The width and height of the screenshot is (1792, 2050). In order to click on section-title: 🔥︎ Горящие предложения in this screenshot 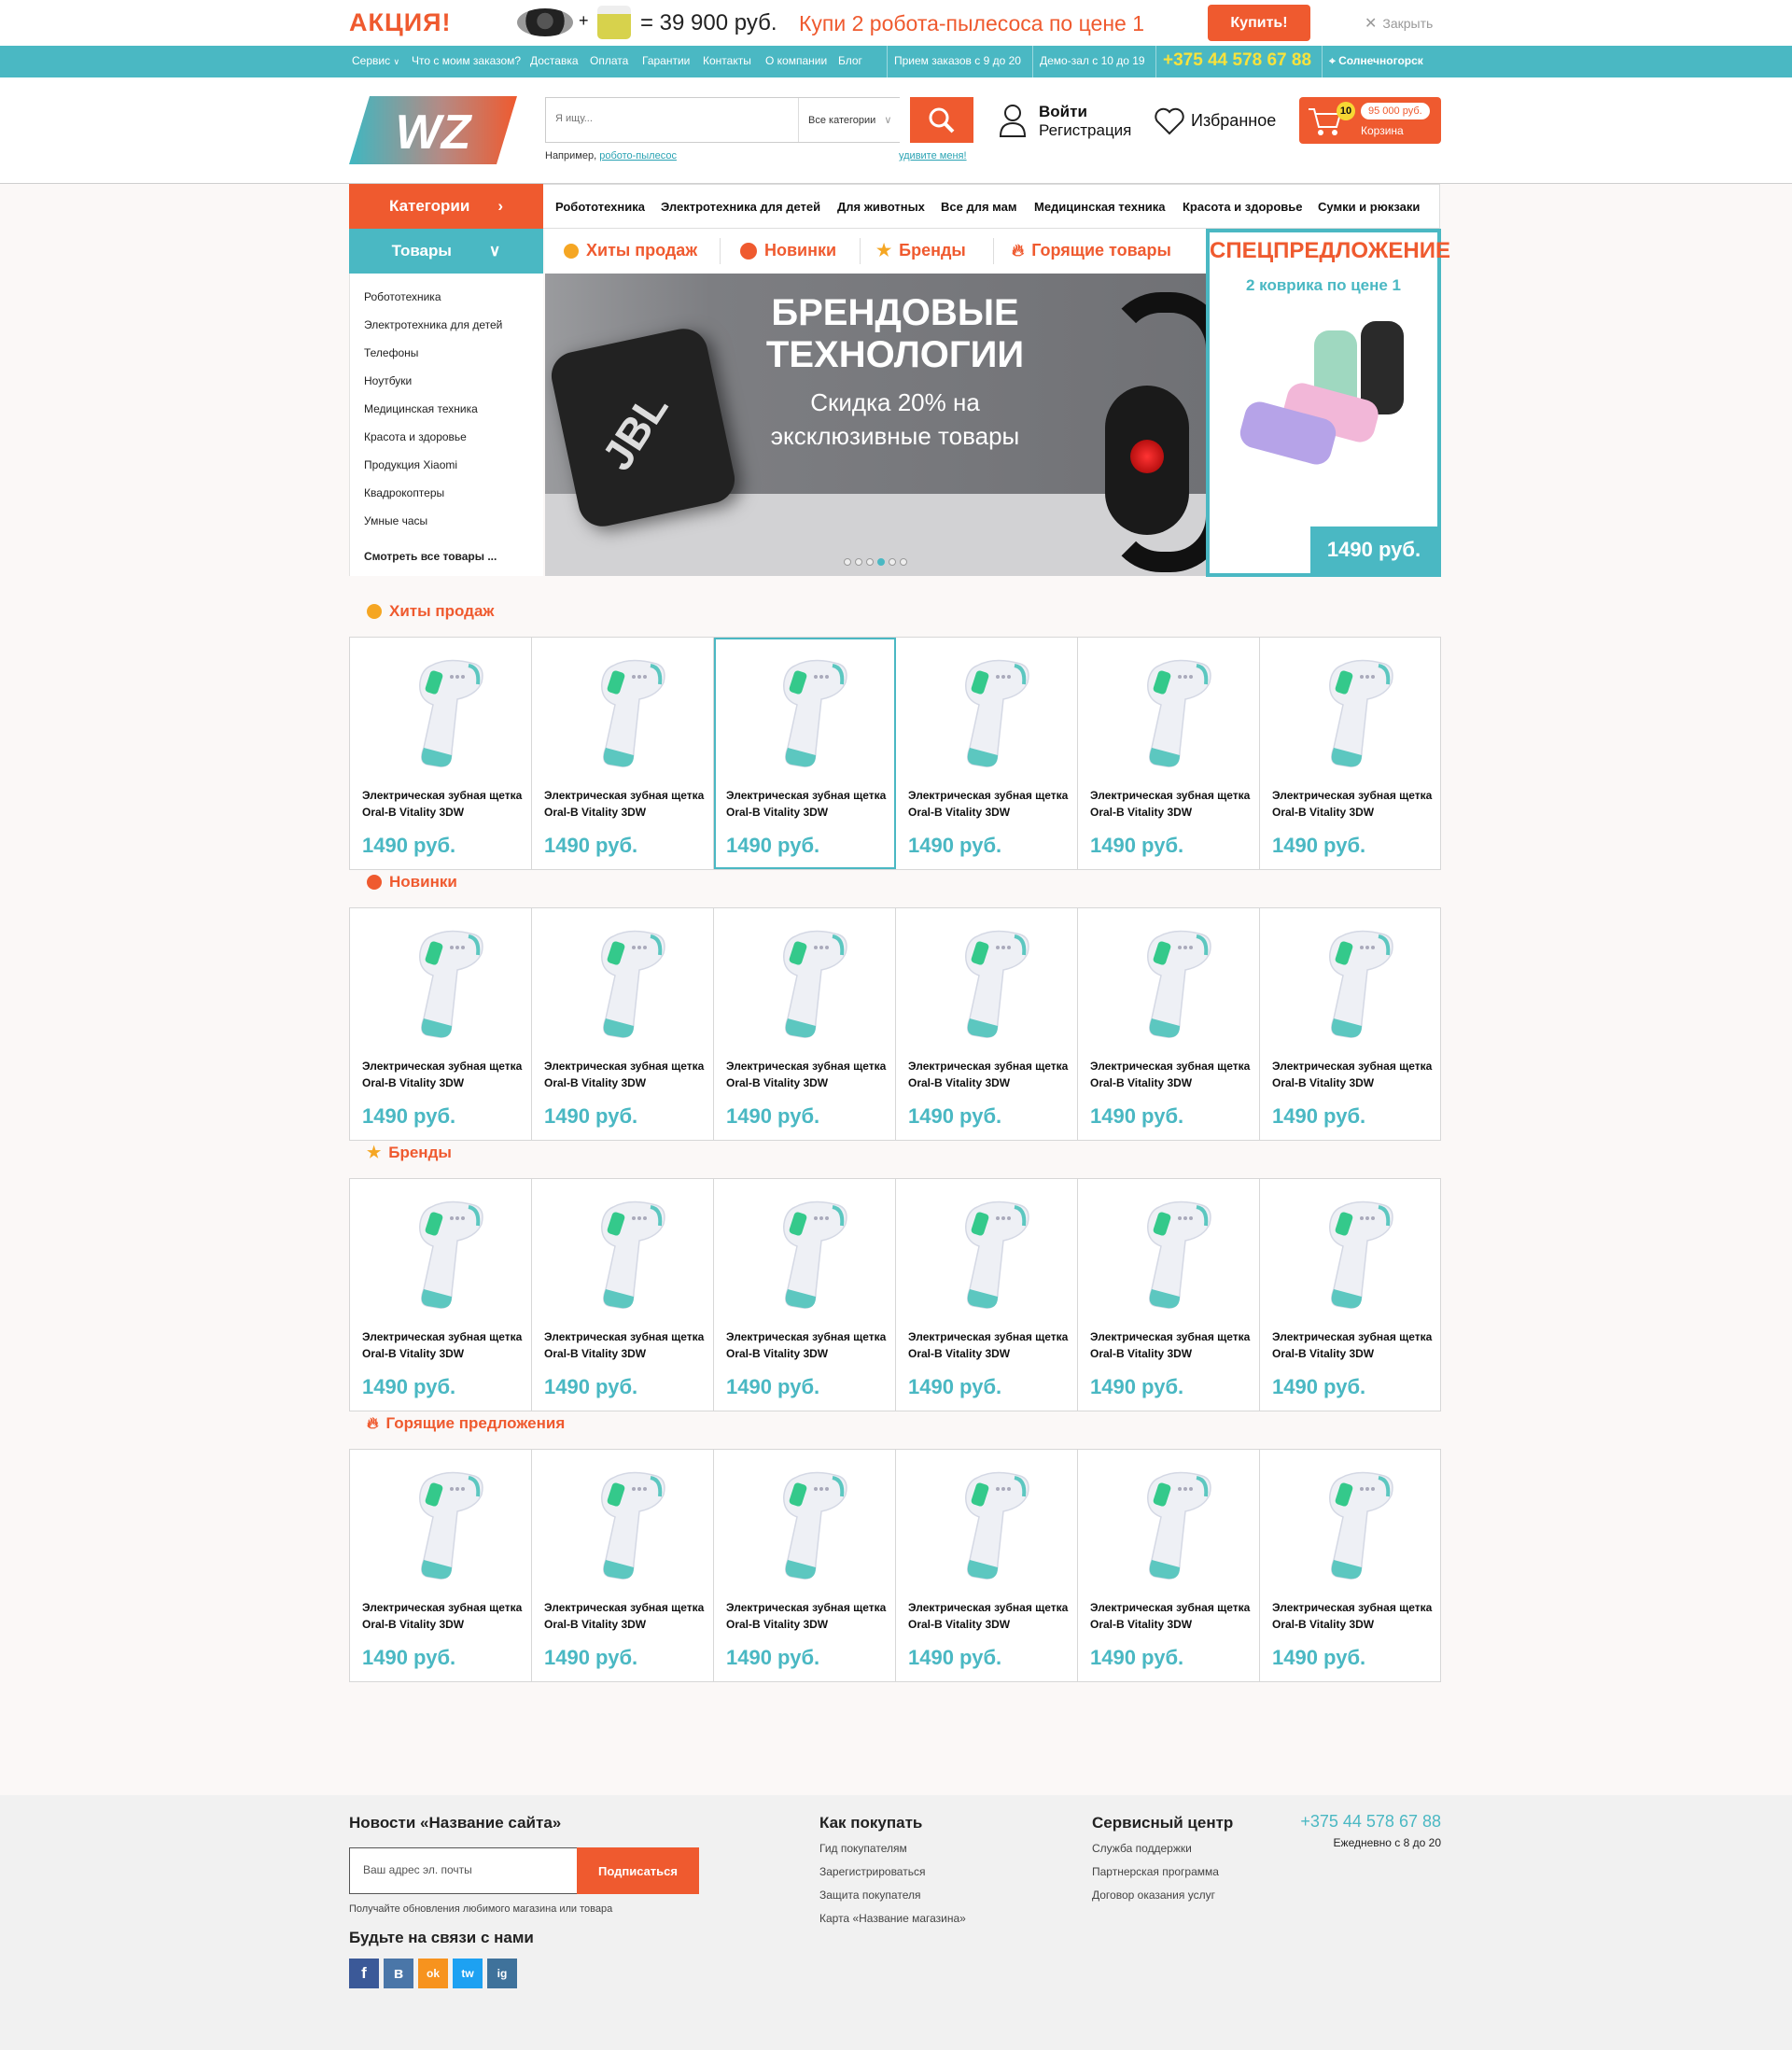, I will do `click(466, 1423)`.